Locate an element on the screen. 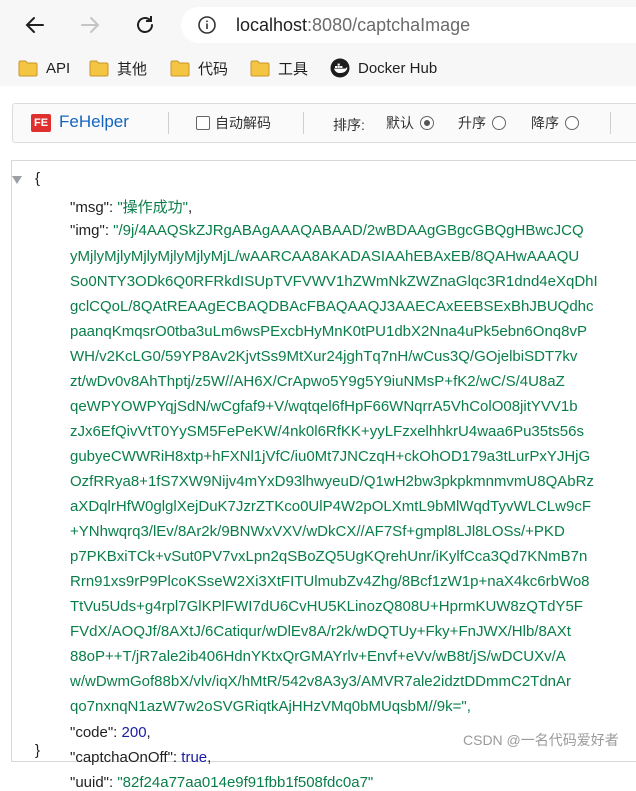 This screenshot has height=791, width=636. bookmark-label: Docker Hub is located at coordinates (398, 68).